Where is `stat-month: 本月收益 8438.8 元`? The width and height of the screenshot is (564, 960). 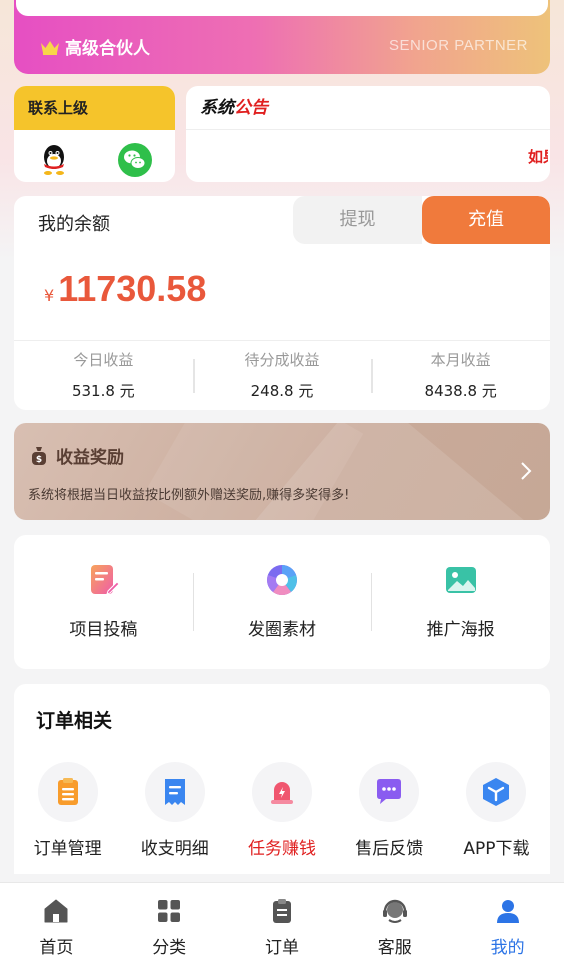
stat-month: 本月收益 8438.8 元 is located at coordinates (460, 375).